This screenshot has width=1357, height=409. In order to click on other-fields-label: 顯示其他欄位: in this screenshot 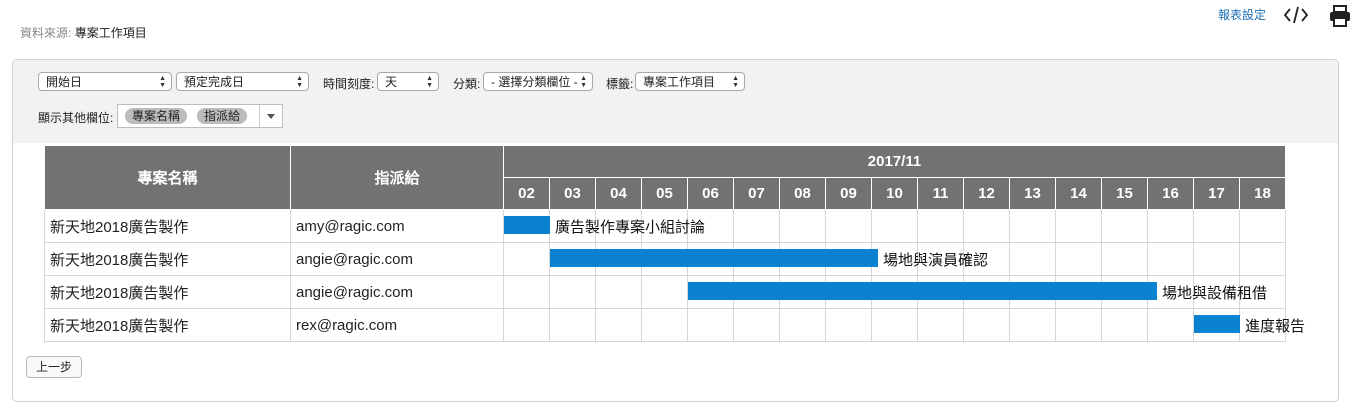, I will do `click(76, 118)`.